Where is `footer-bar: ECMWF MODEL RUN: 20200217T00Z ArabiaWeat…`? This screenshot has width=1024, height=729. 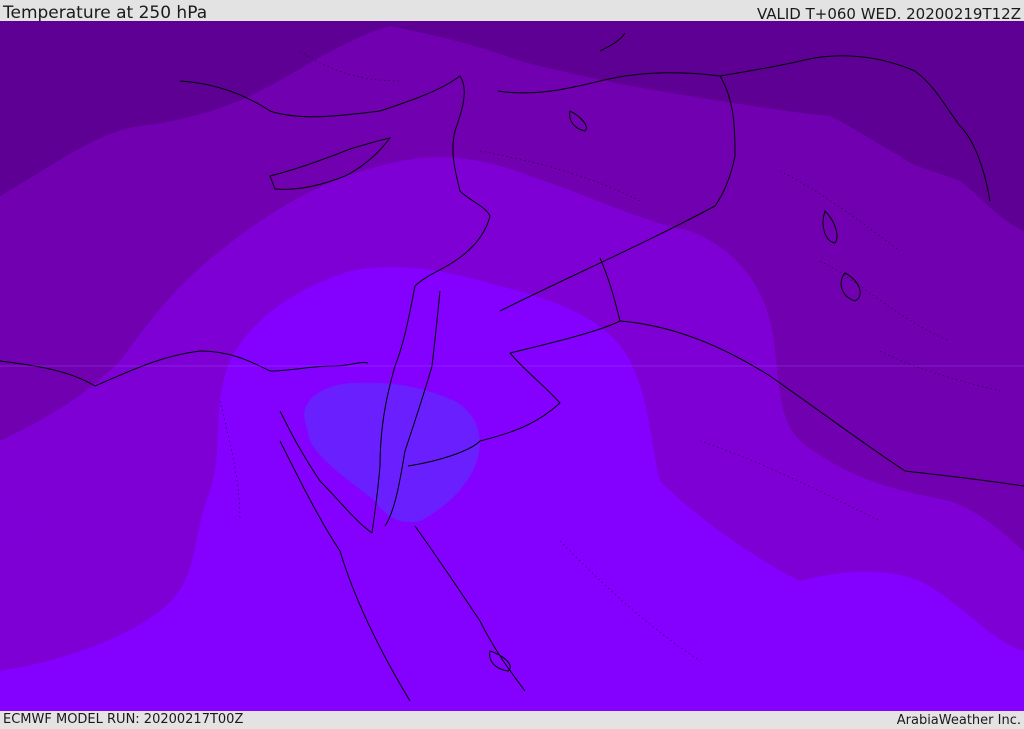 footer-bar: ECMWF MODEL RUN: 20200217T00Z ArabiaWeat… is located at coordinates (512, 720).